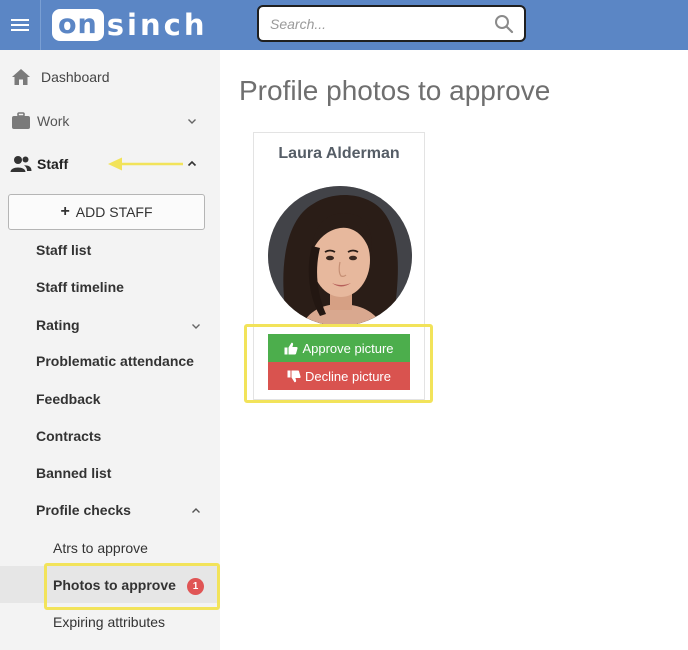 This screenshot has height=650, width=688. What do you see at coordinates (78, 25) in the screenshot?
I see `logo-on: on` at bounding box center [78, 25].